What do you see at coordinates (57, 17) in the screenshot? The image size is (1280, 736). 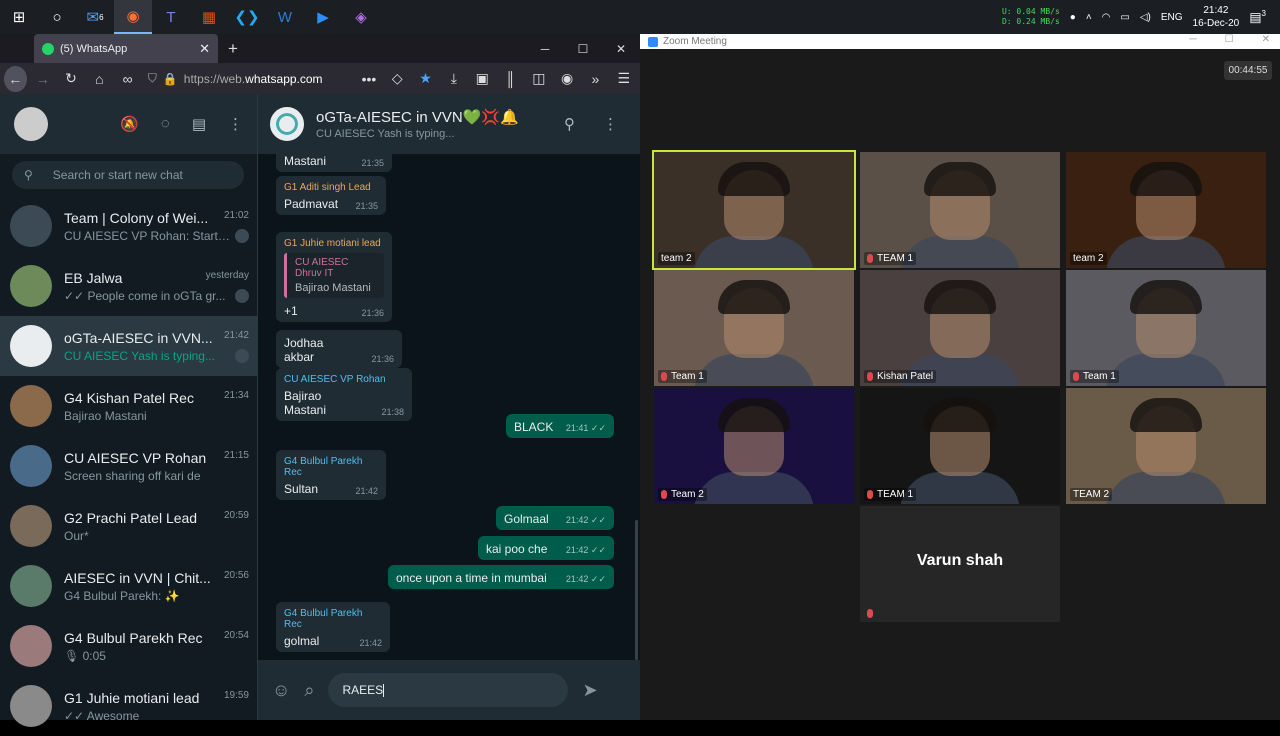 I see `search-icon: ○` at bounding box center [57, 17].